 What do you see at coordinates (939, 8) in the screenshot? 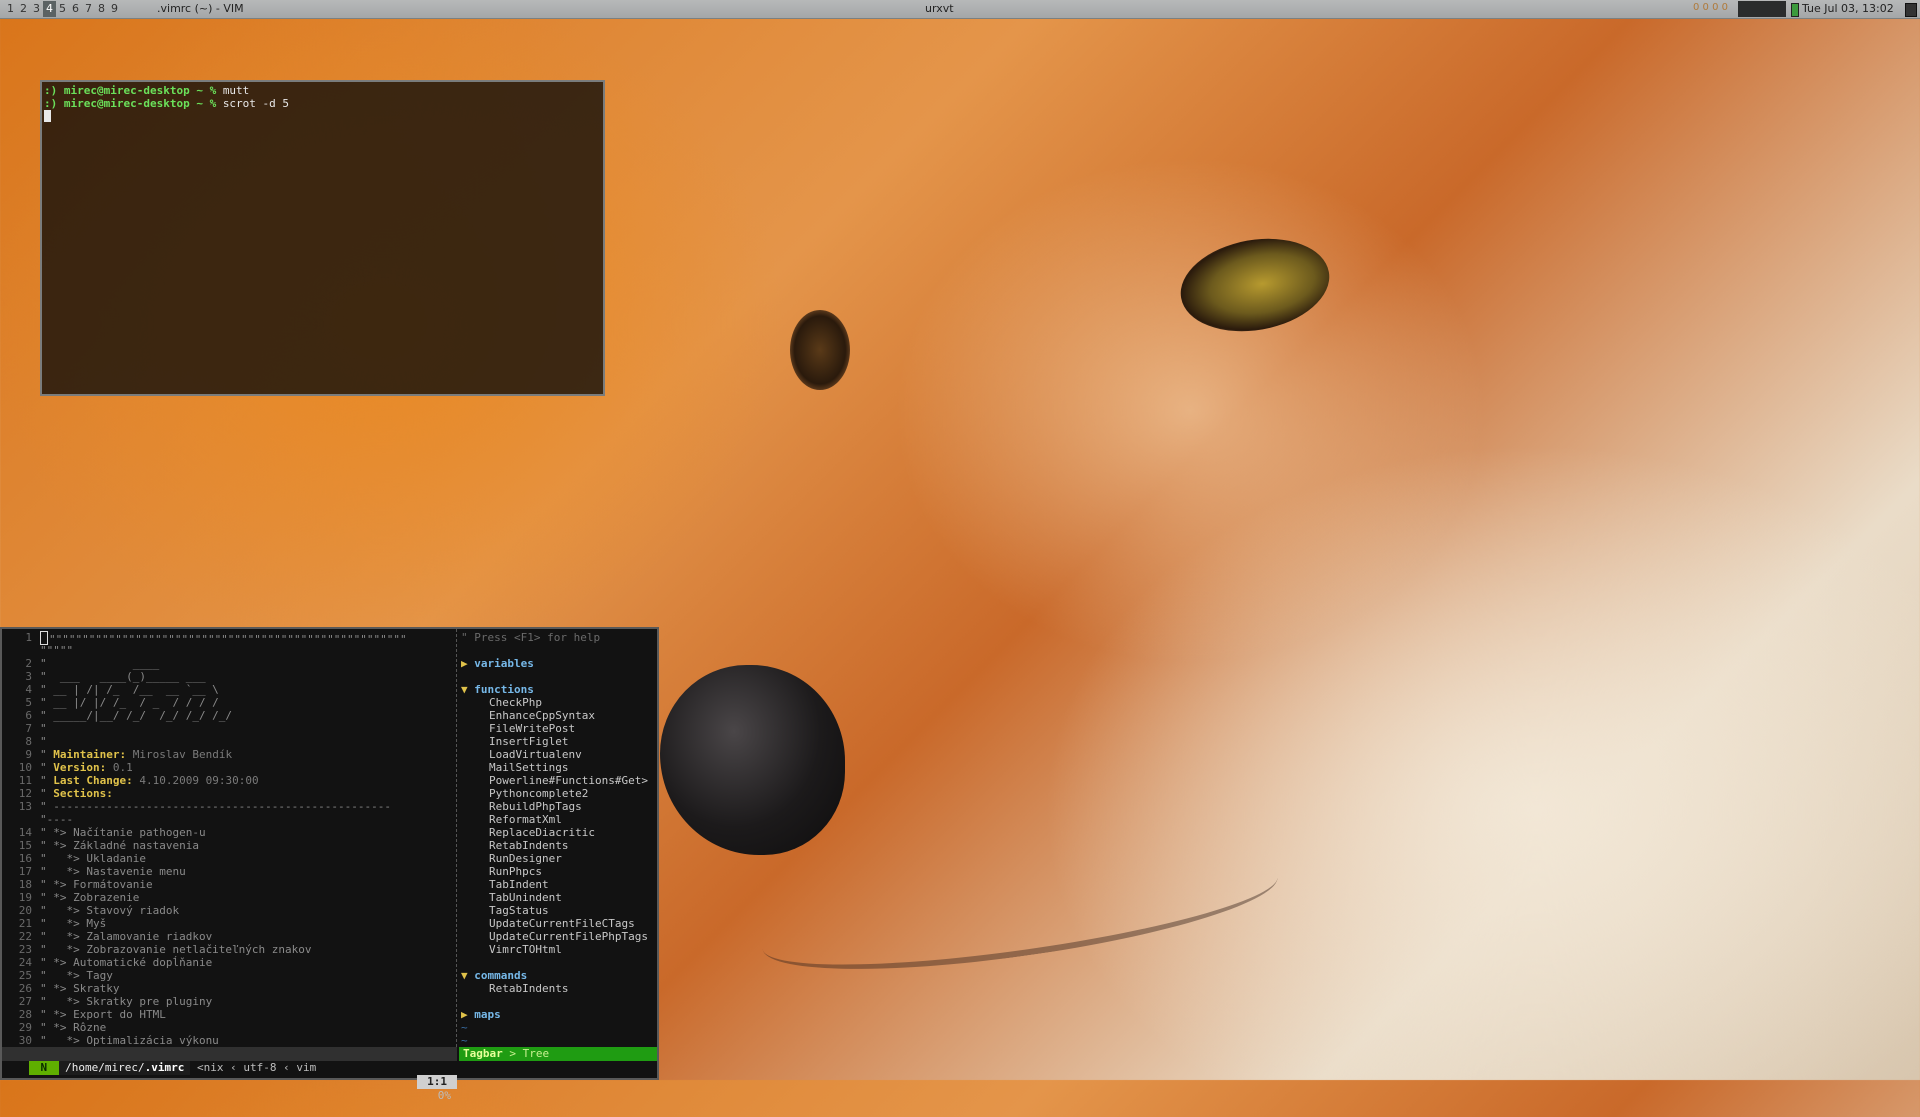
I see `center-window-title: urxvt` at bounding box center [939, 8].